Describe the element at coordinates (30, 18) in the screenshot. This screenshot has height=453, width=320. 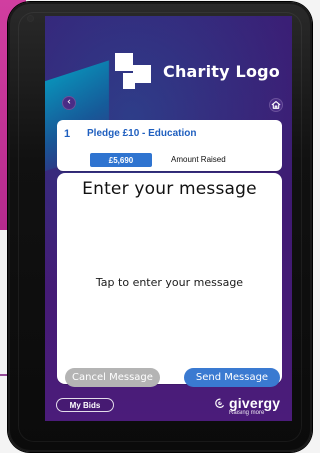
I see `front-camera-icon` at that location.